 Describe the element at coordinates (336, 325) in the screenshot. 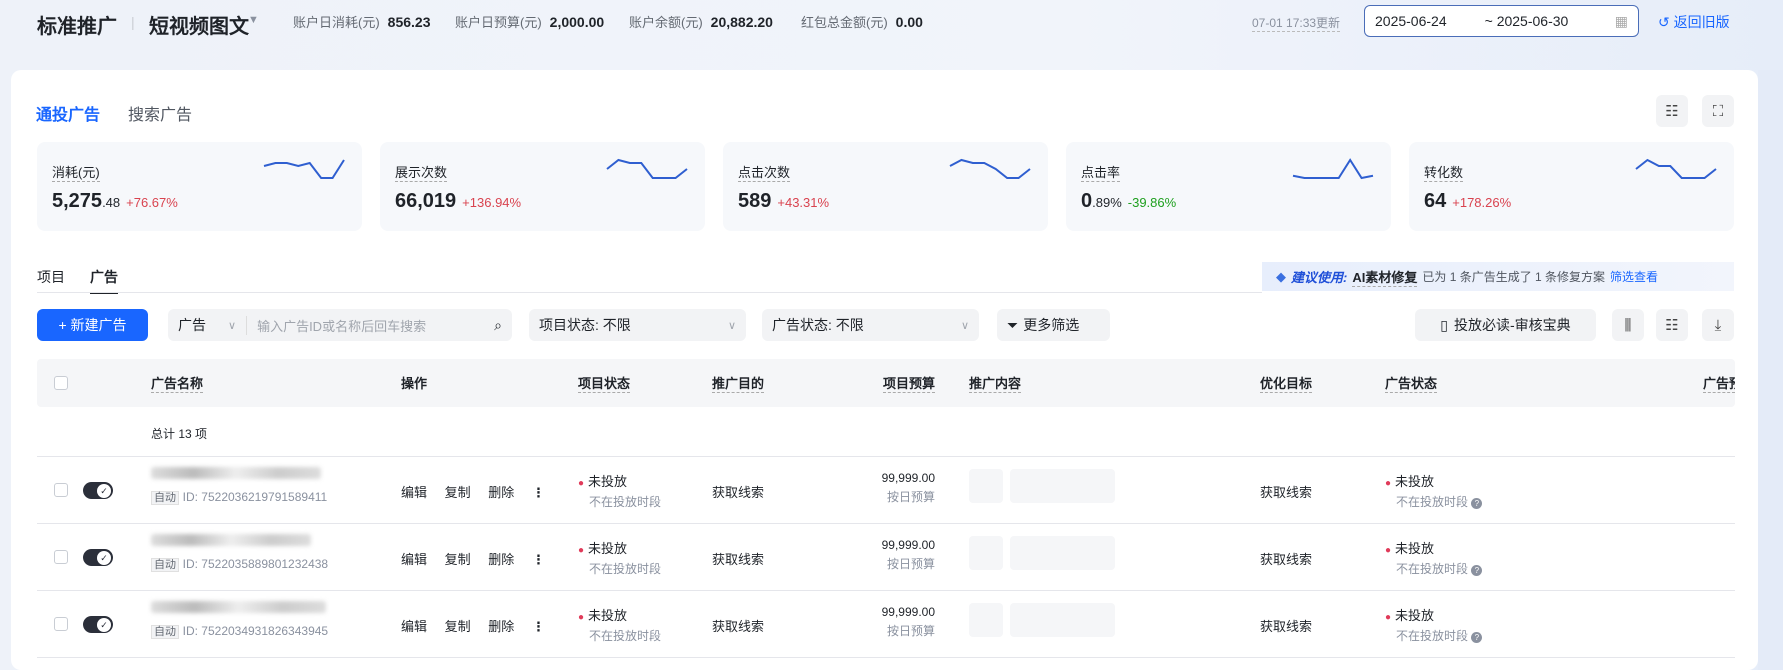

I see `search-input: 输入广告ID或名称后回车搜索` at that location.